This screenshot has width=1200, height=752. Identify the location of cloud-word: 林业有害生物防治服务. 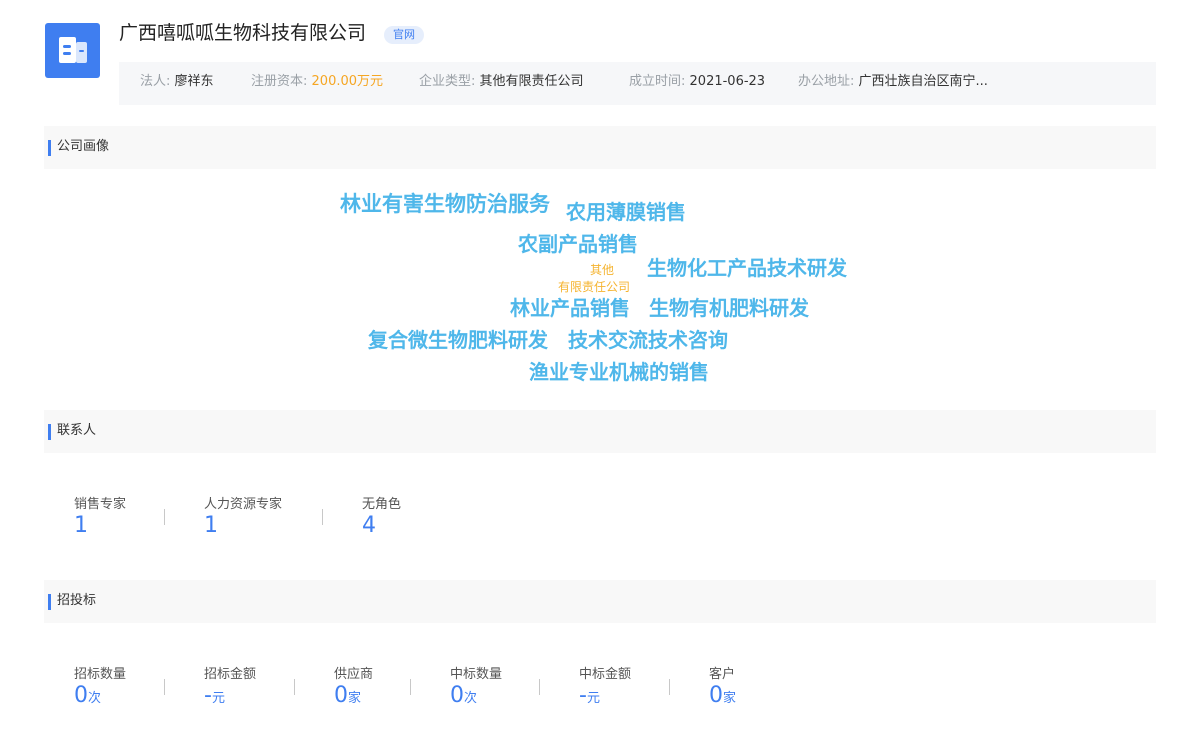
(445, 204).